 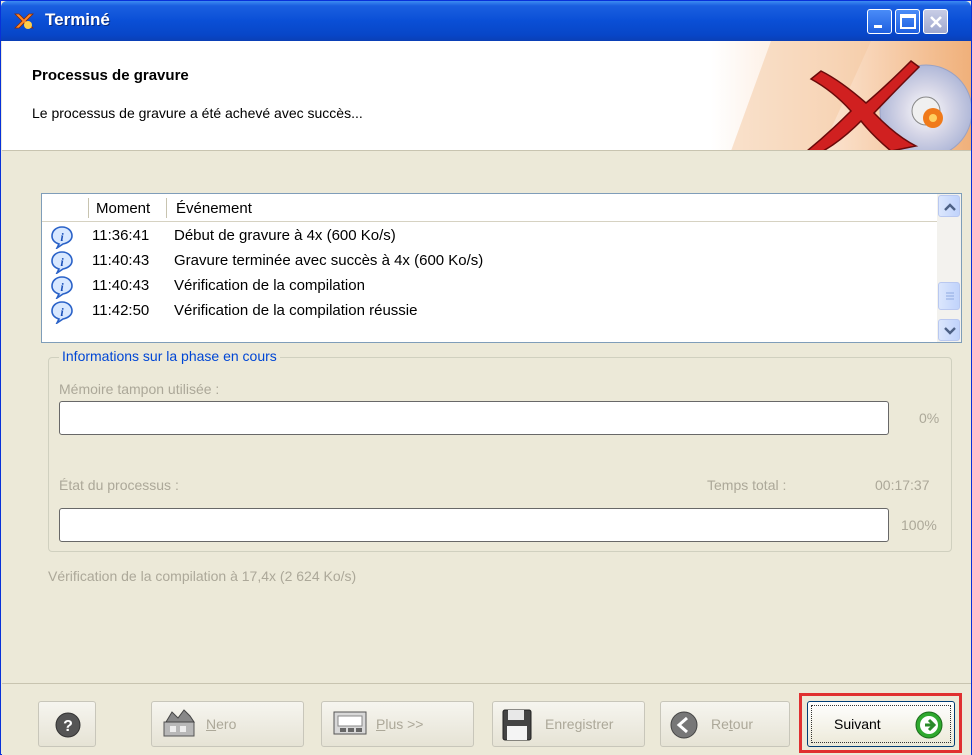 I want to click on nero-home-icon, so click(x=179, y=723).